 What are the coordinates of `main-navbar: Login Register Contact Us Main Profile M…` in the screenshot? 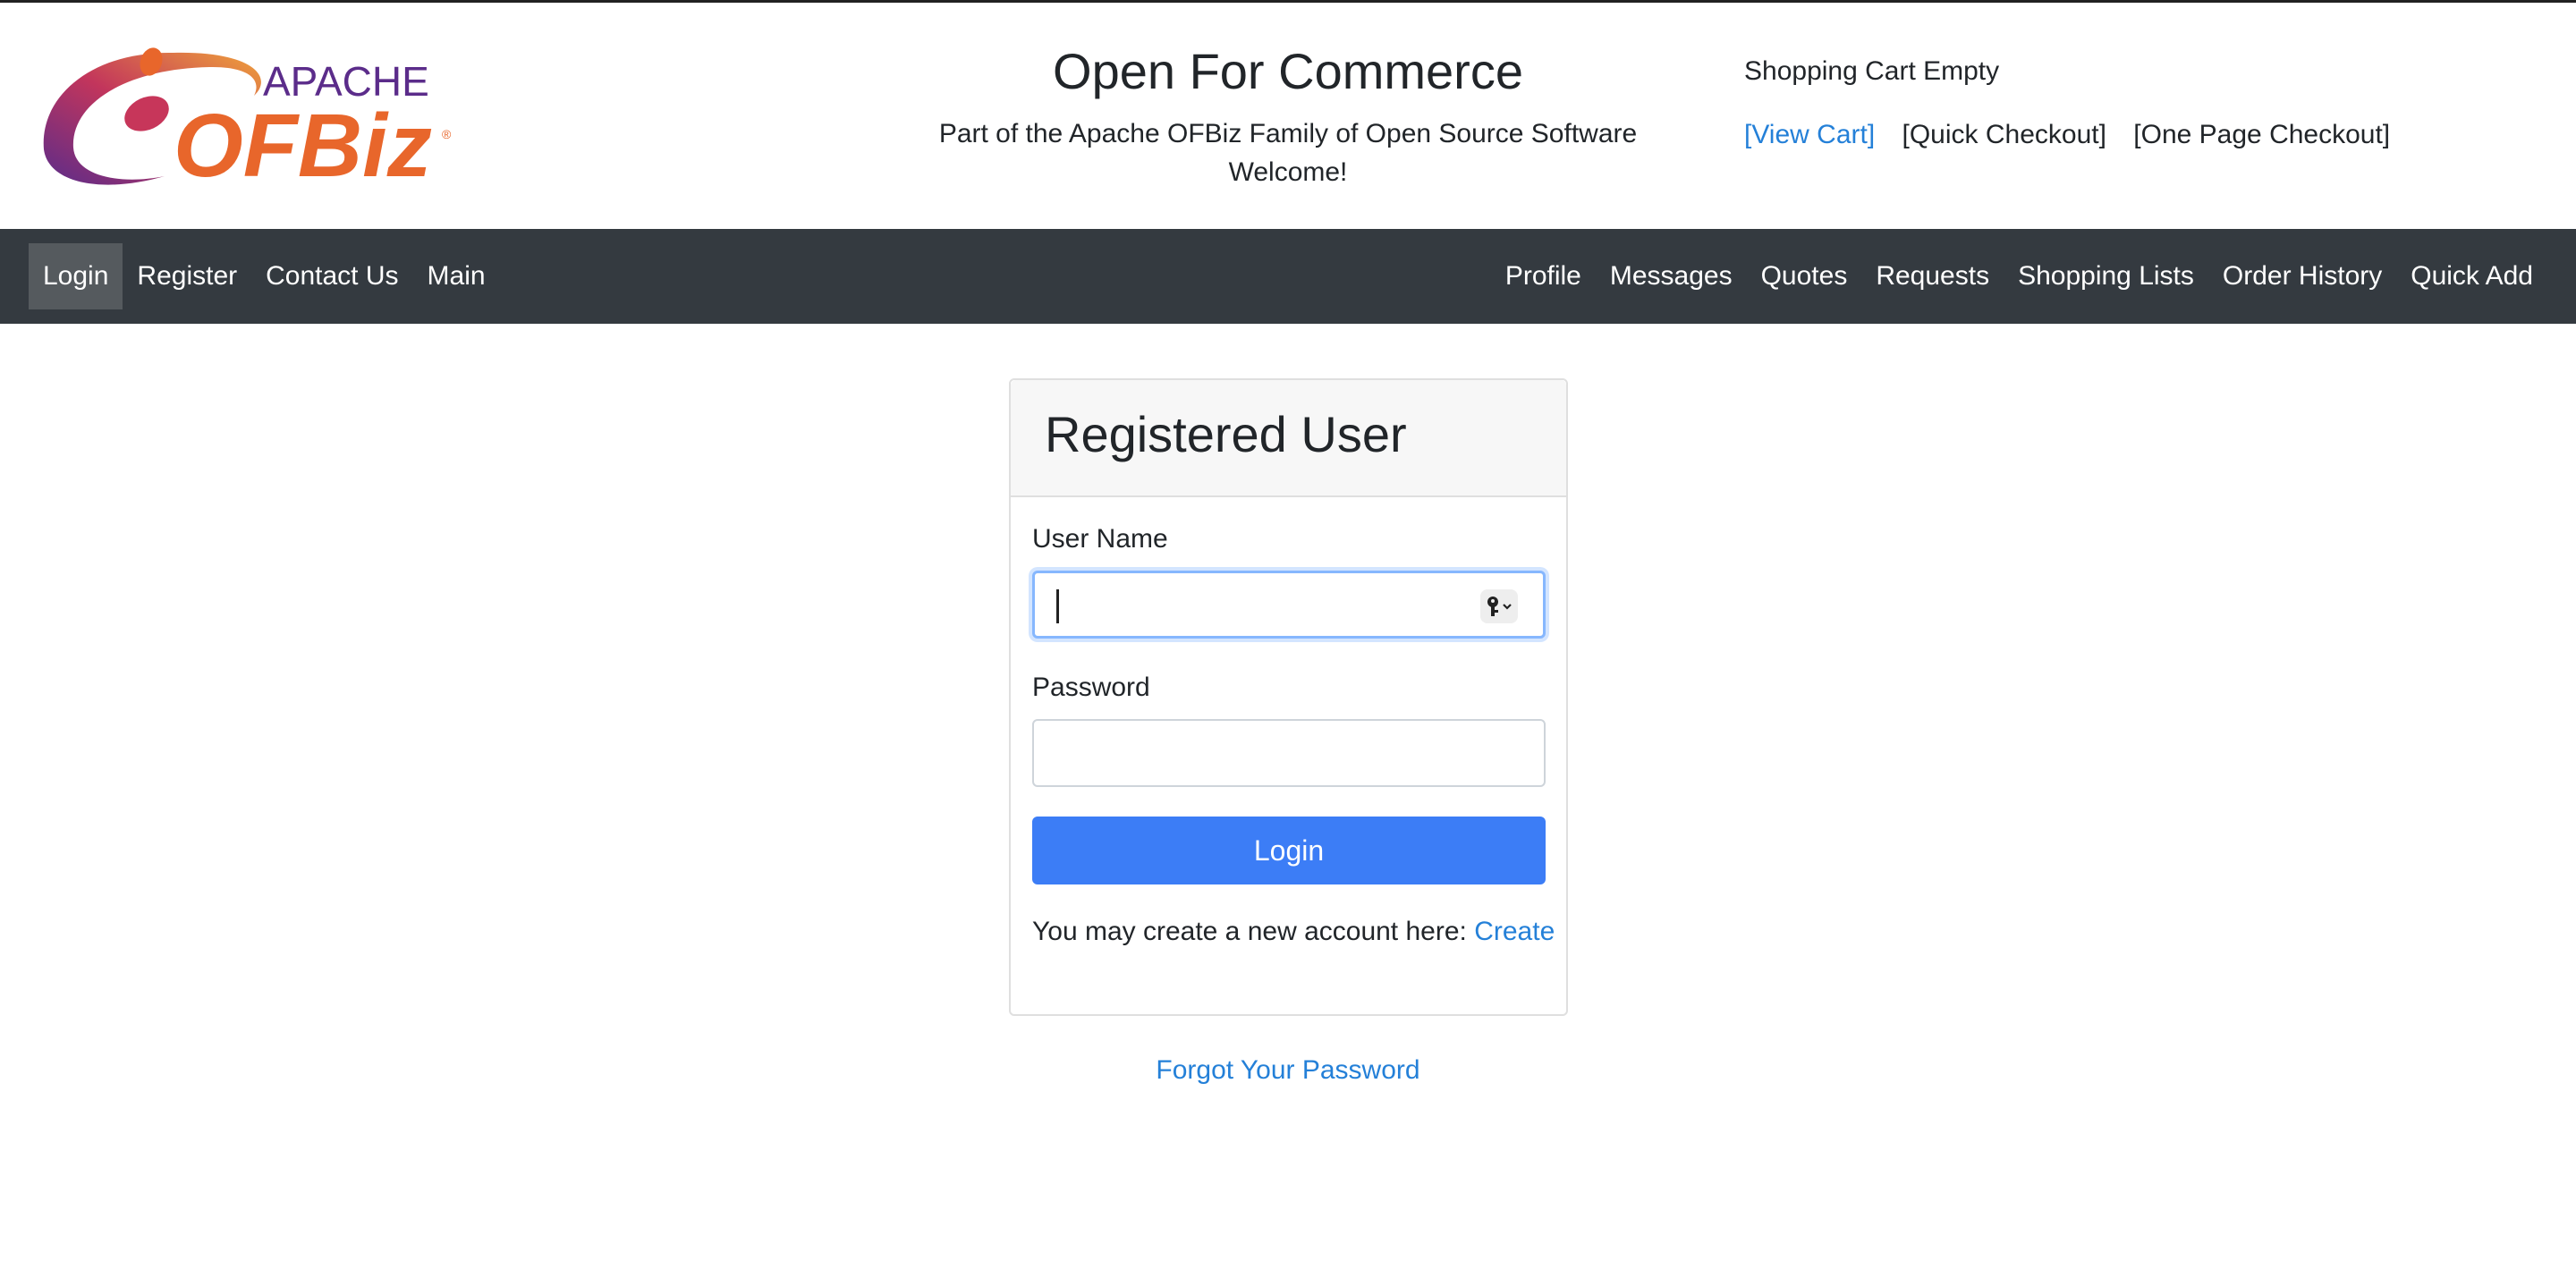 It's located at (1288, 277).